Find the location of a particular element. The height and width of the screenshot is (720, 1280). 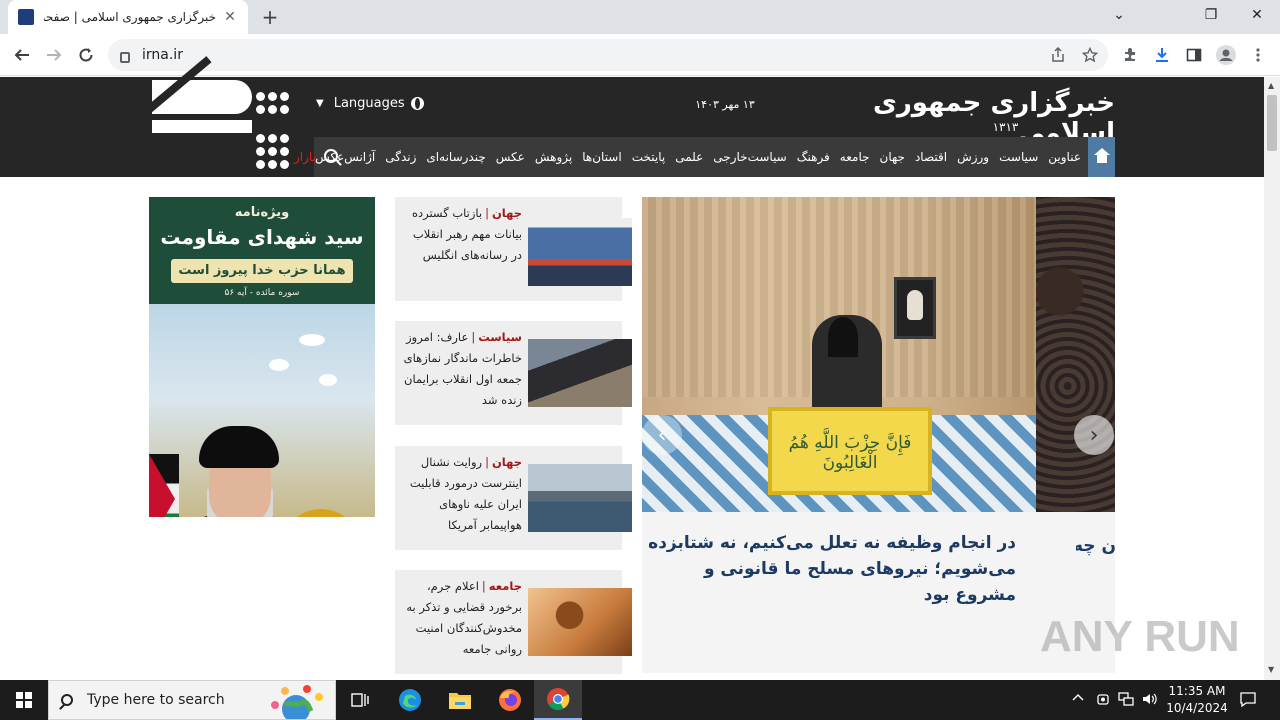

languages-label: Languages is located at coordinates (369, 103).